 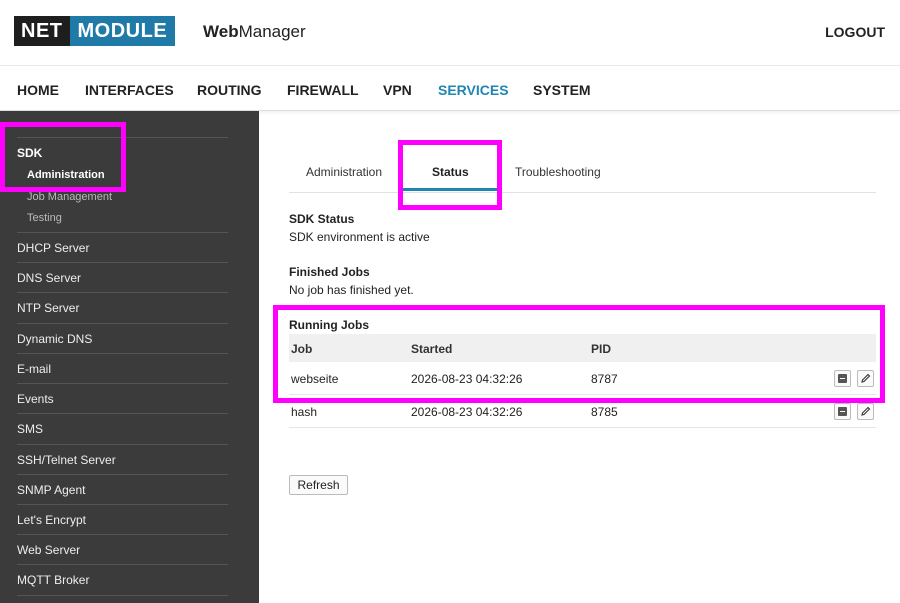 What do you see at coordinates (397, 90) in the screenshot?
I see `nav-vpn: VPN` at bounding box center [397, 90].